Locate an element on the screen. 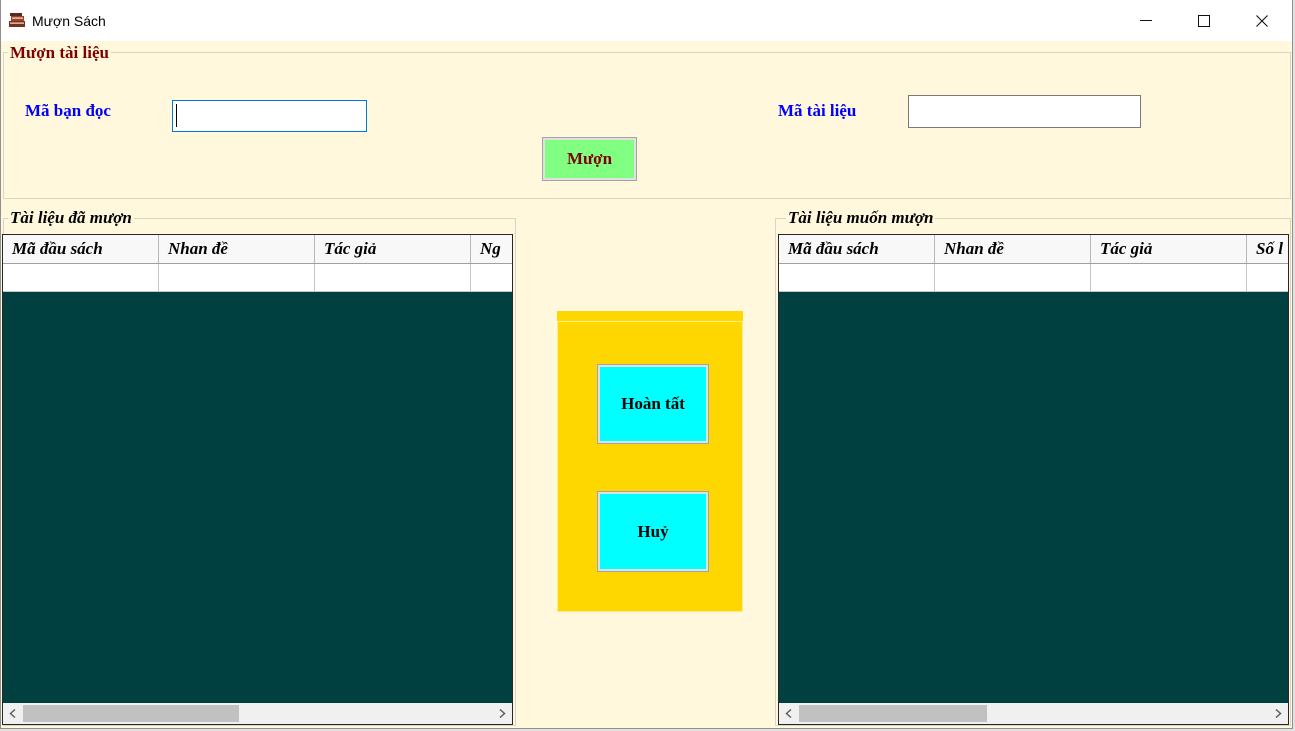  maximize-button is located at coordinates (1204, 20).